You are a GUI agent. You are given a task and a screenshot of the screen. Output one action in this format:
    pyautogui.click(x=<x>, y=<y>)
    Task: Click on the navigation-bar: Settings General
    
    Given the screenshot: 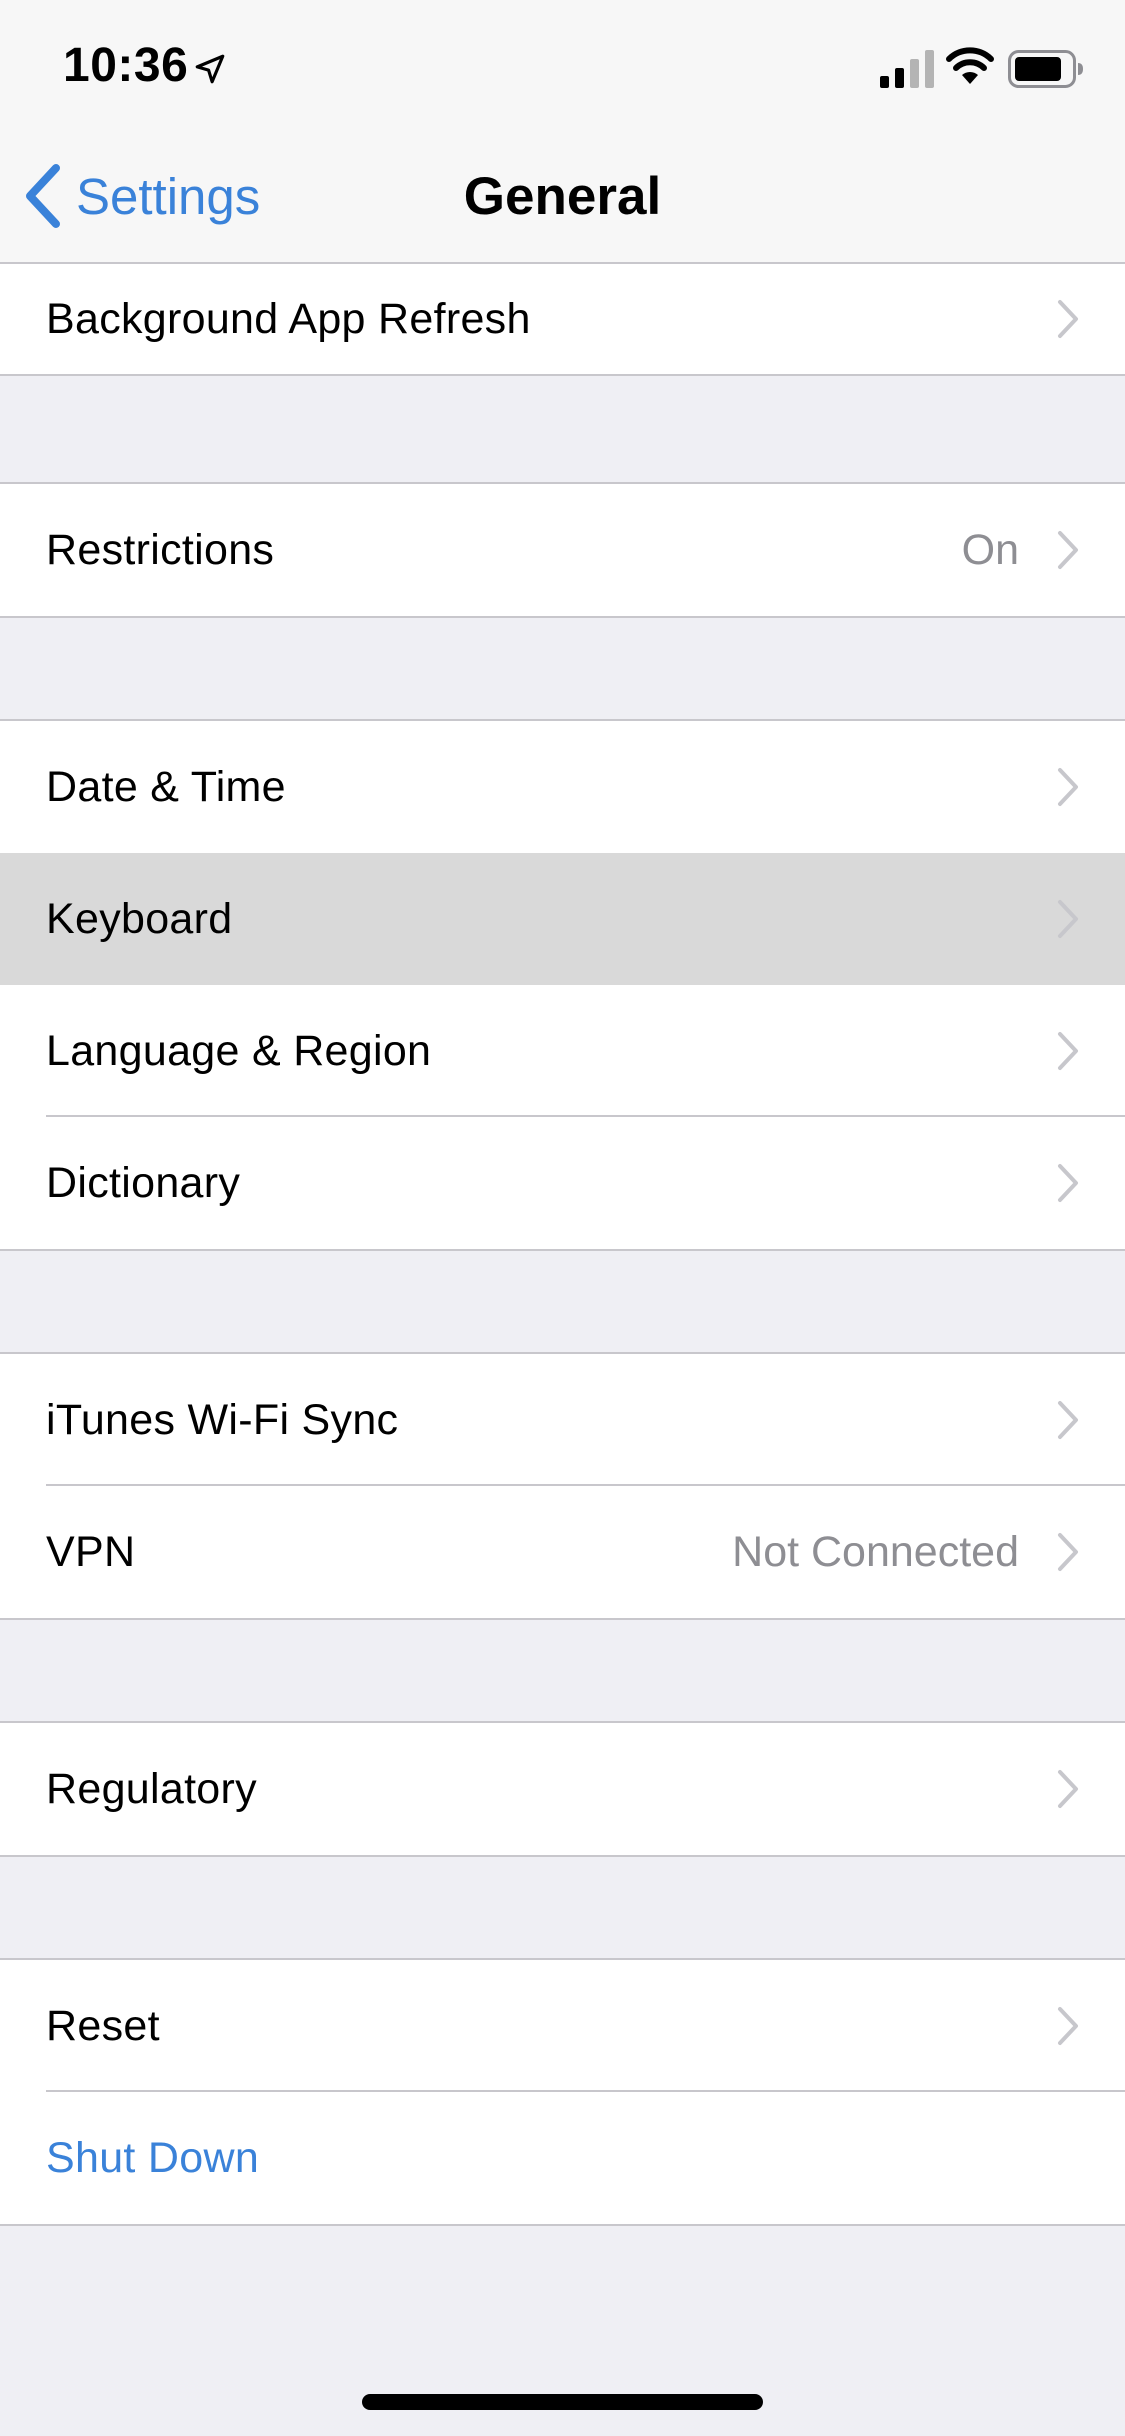 What is the action you would take?
    pyautogui.click(x=562, y=197)
    